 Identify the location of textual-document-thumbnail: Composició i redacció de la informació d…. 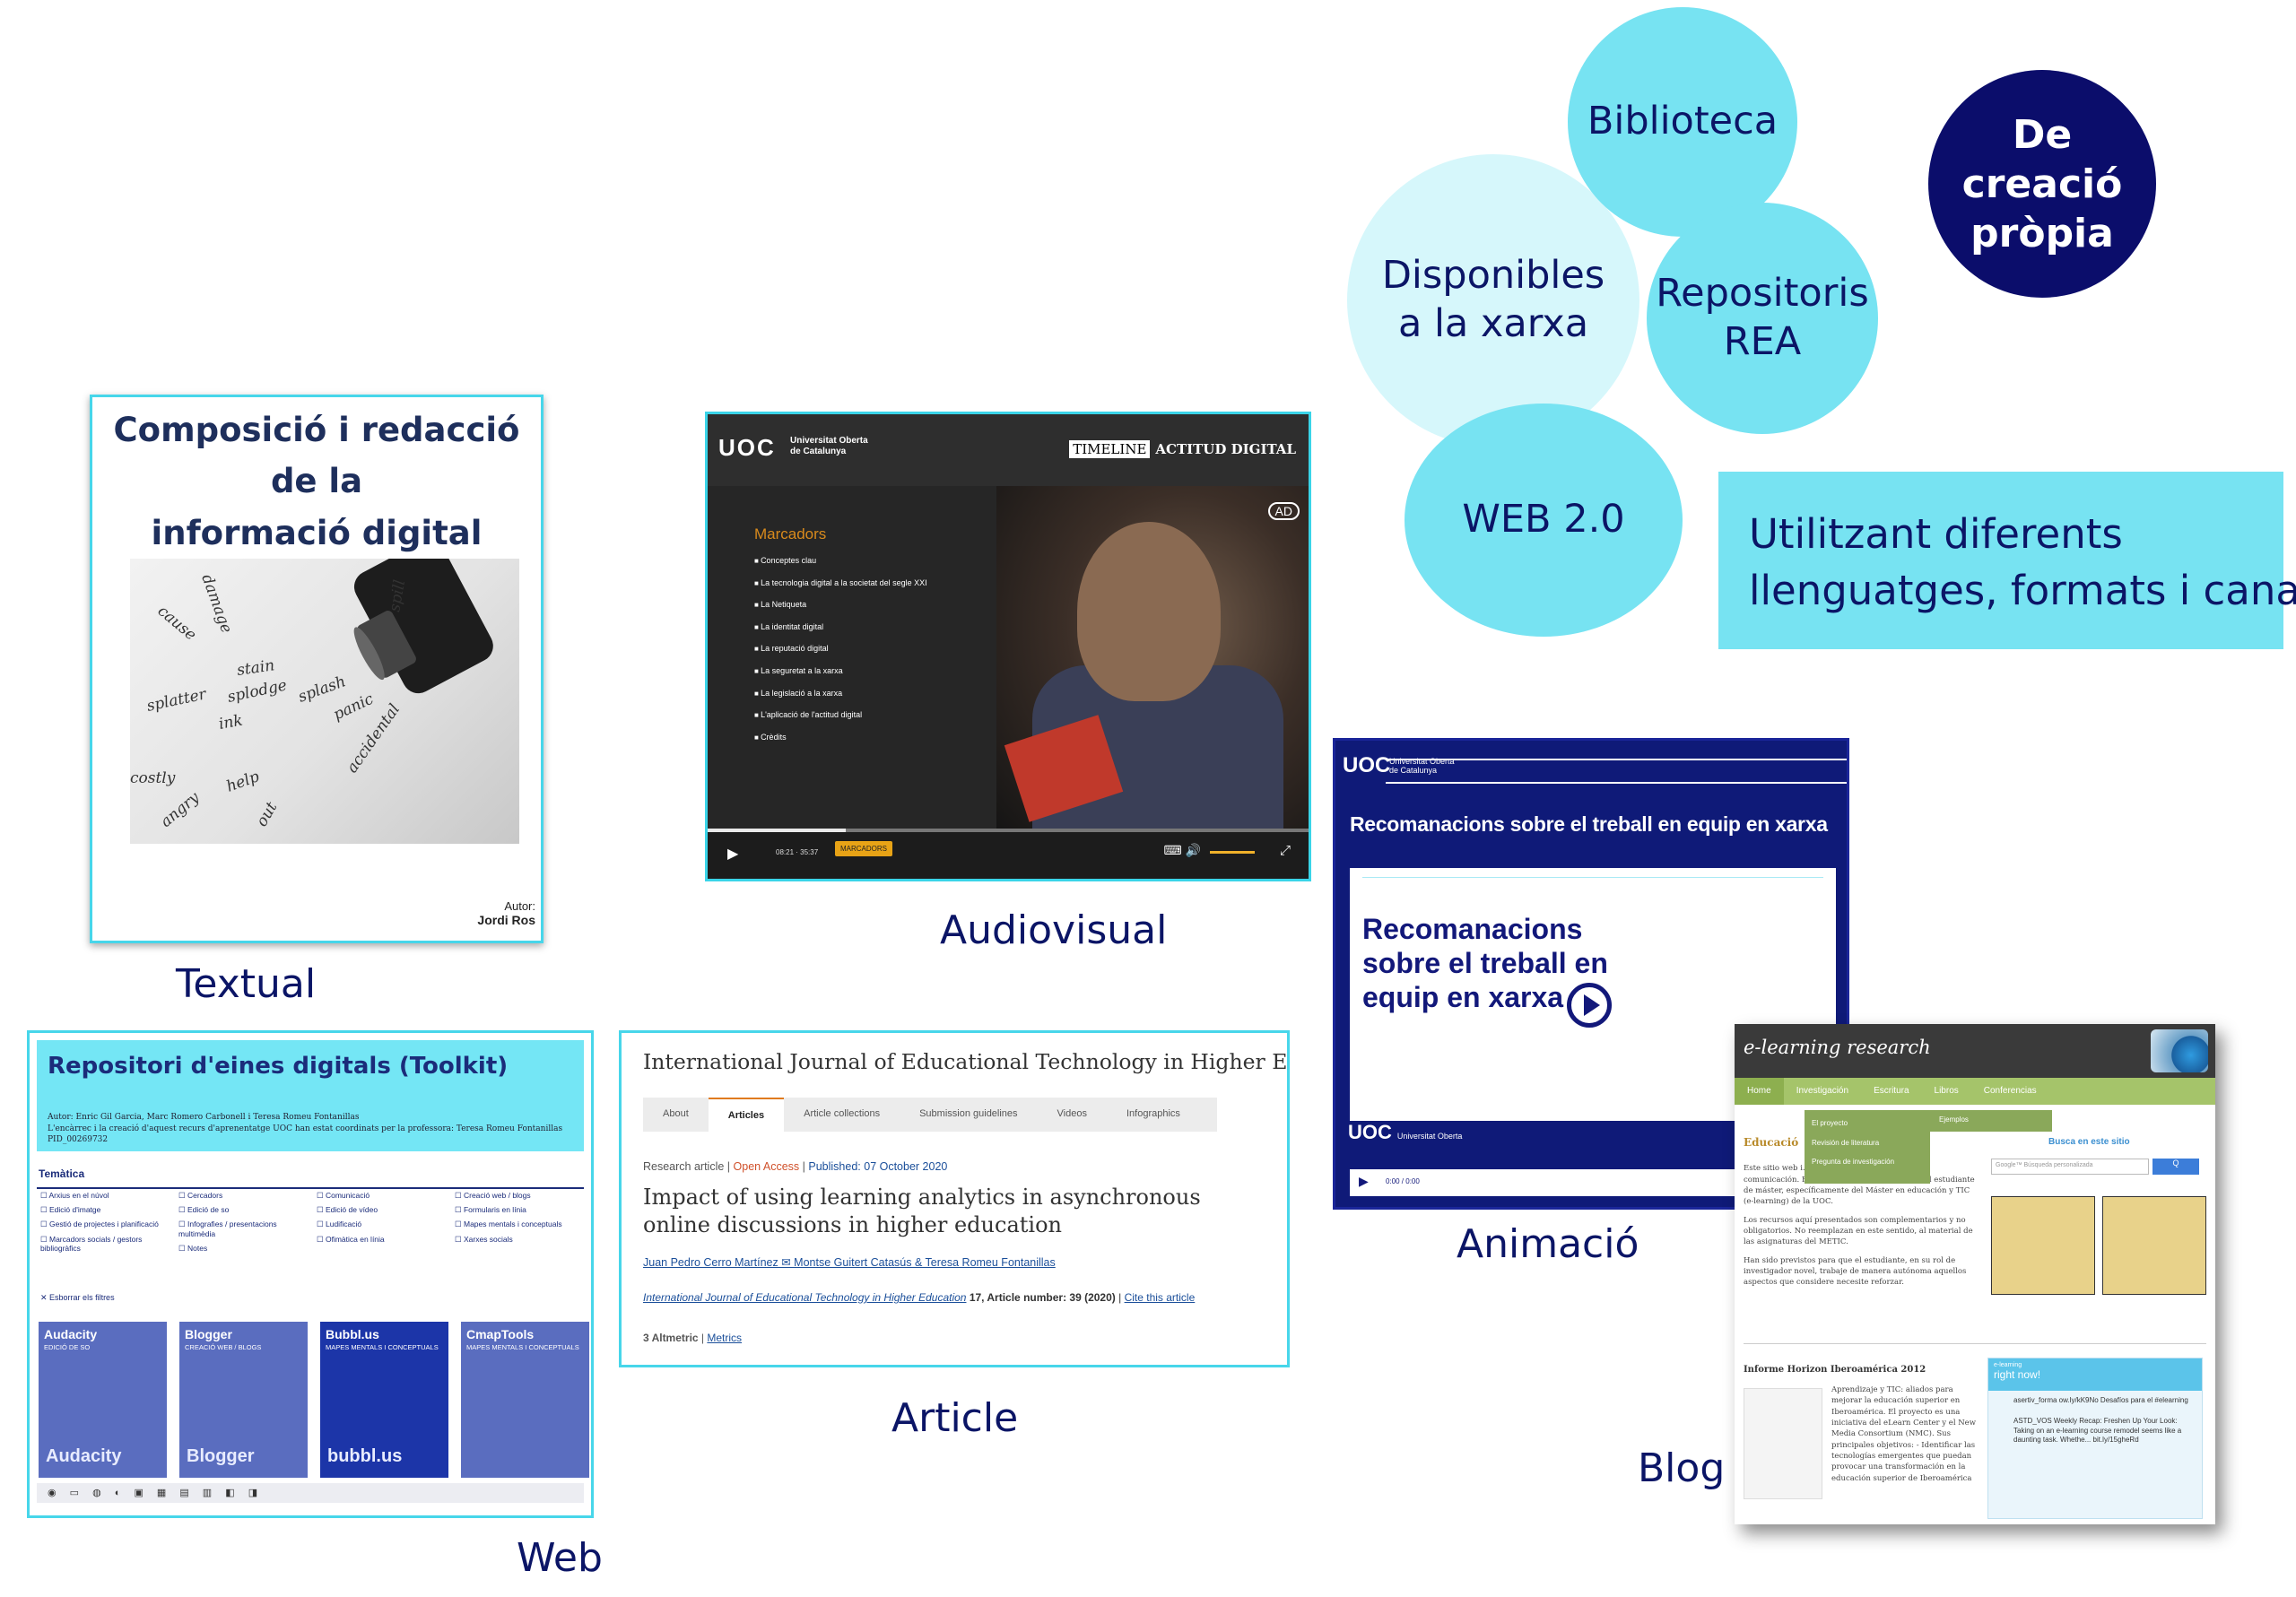
(317, 669).